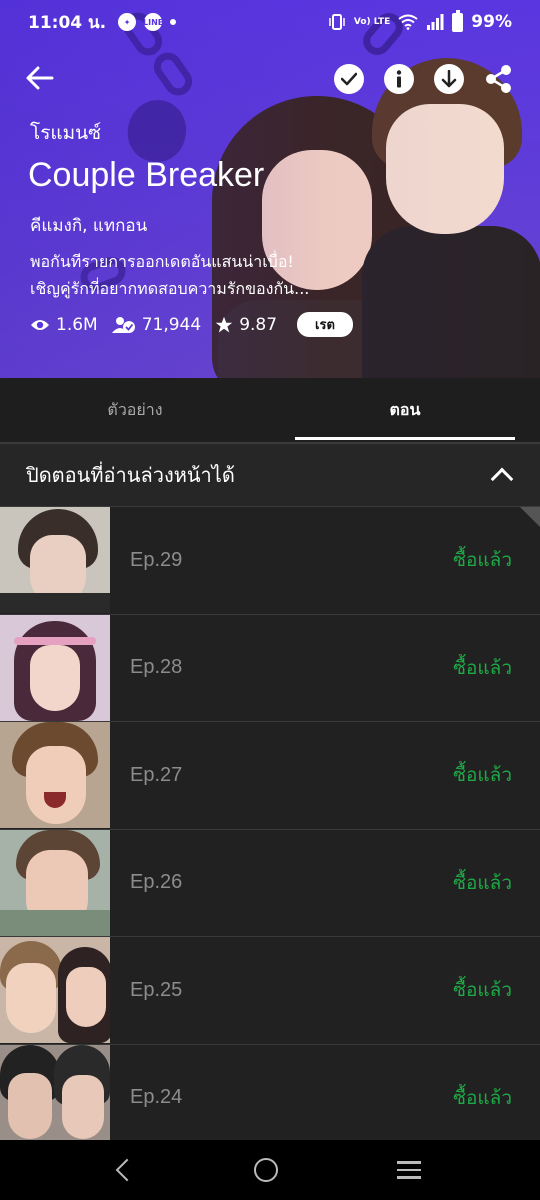  I want to click on check-button, so click(349, 79).